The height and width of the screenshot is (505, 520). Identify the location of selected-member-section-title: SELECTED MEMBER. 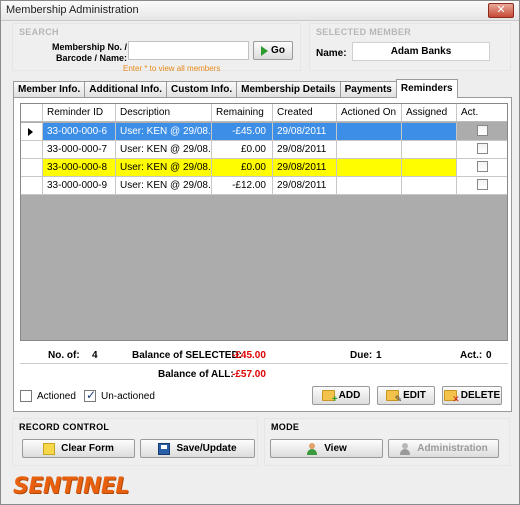
(364, 32).